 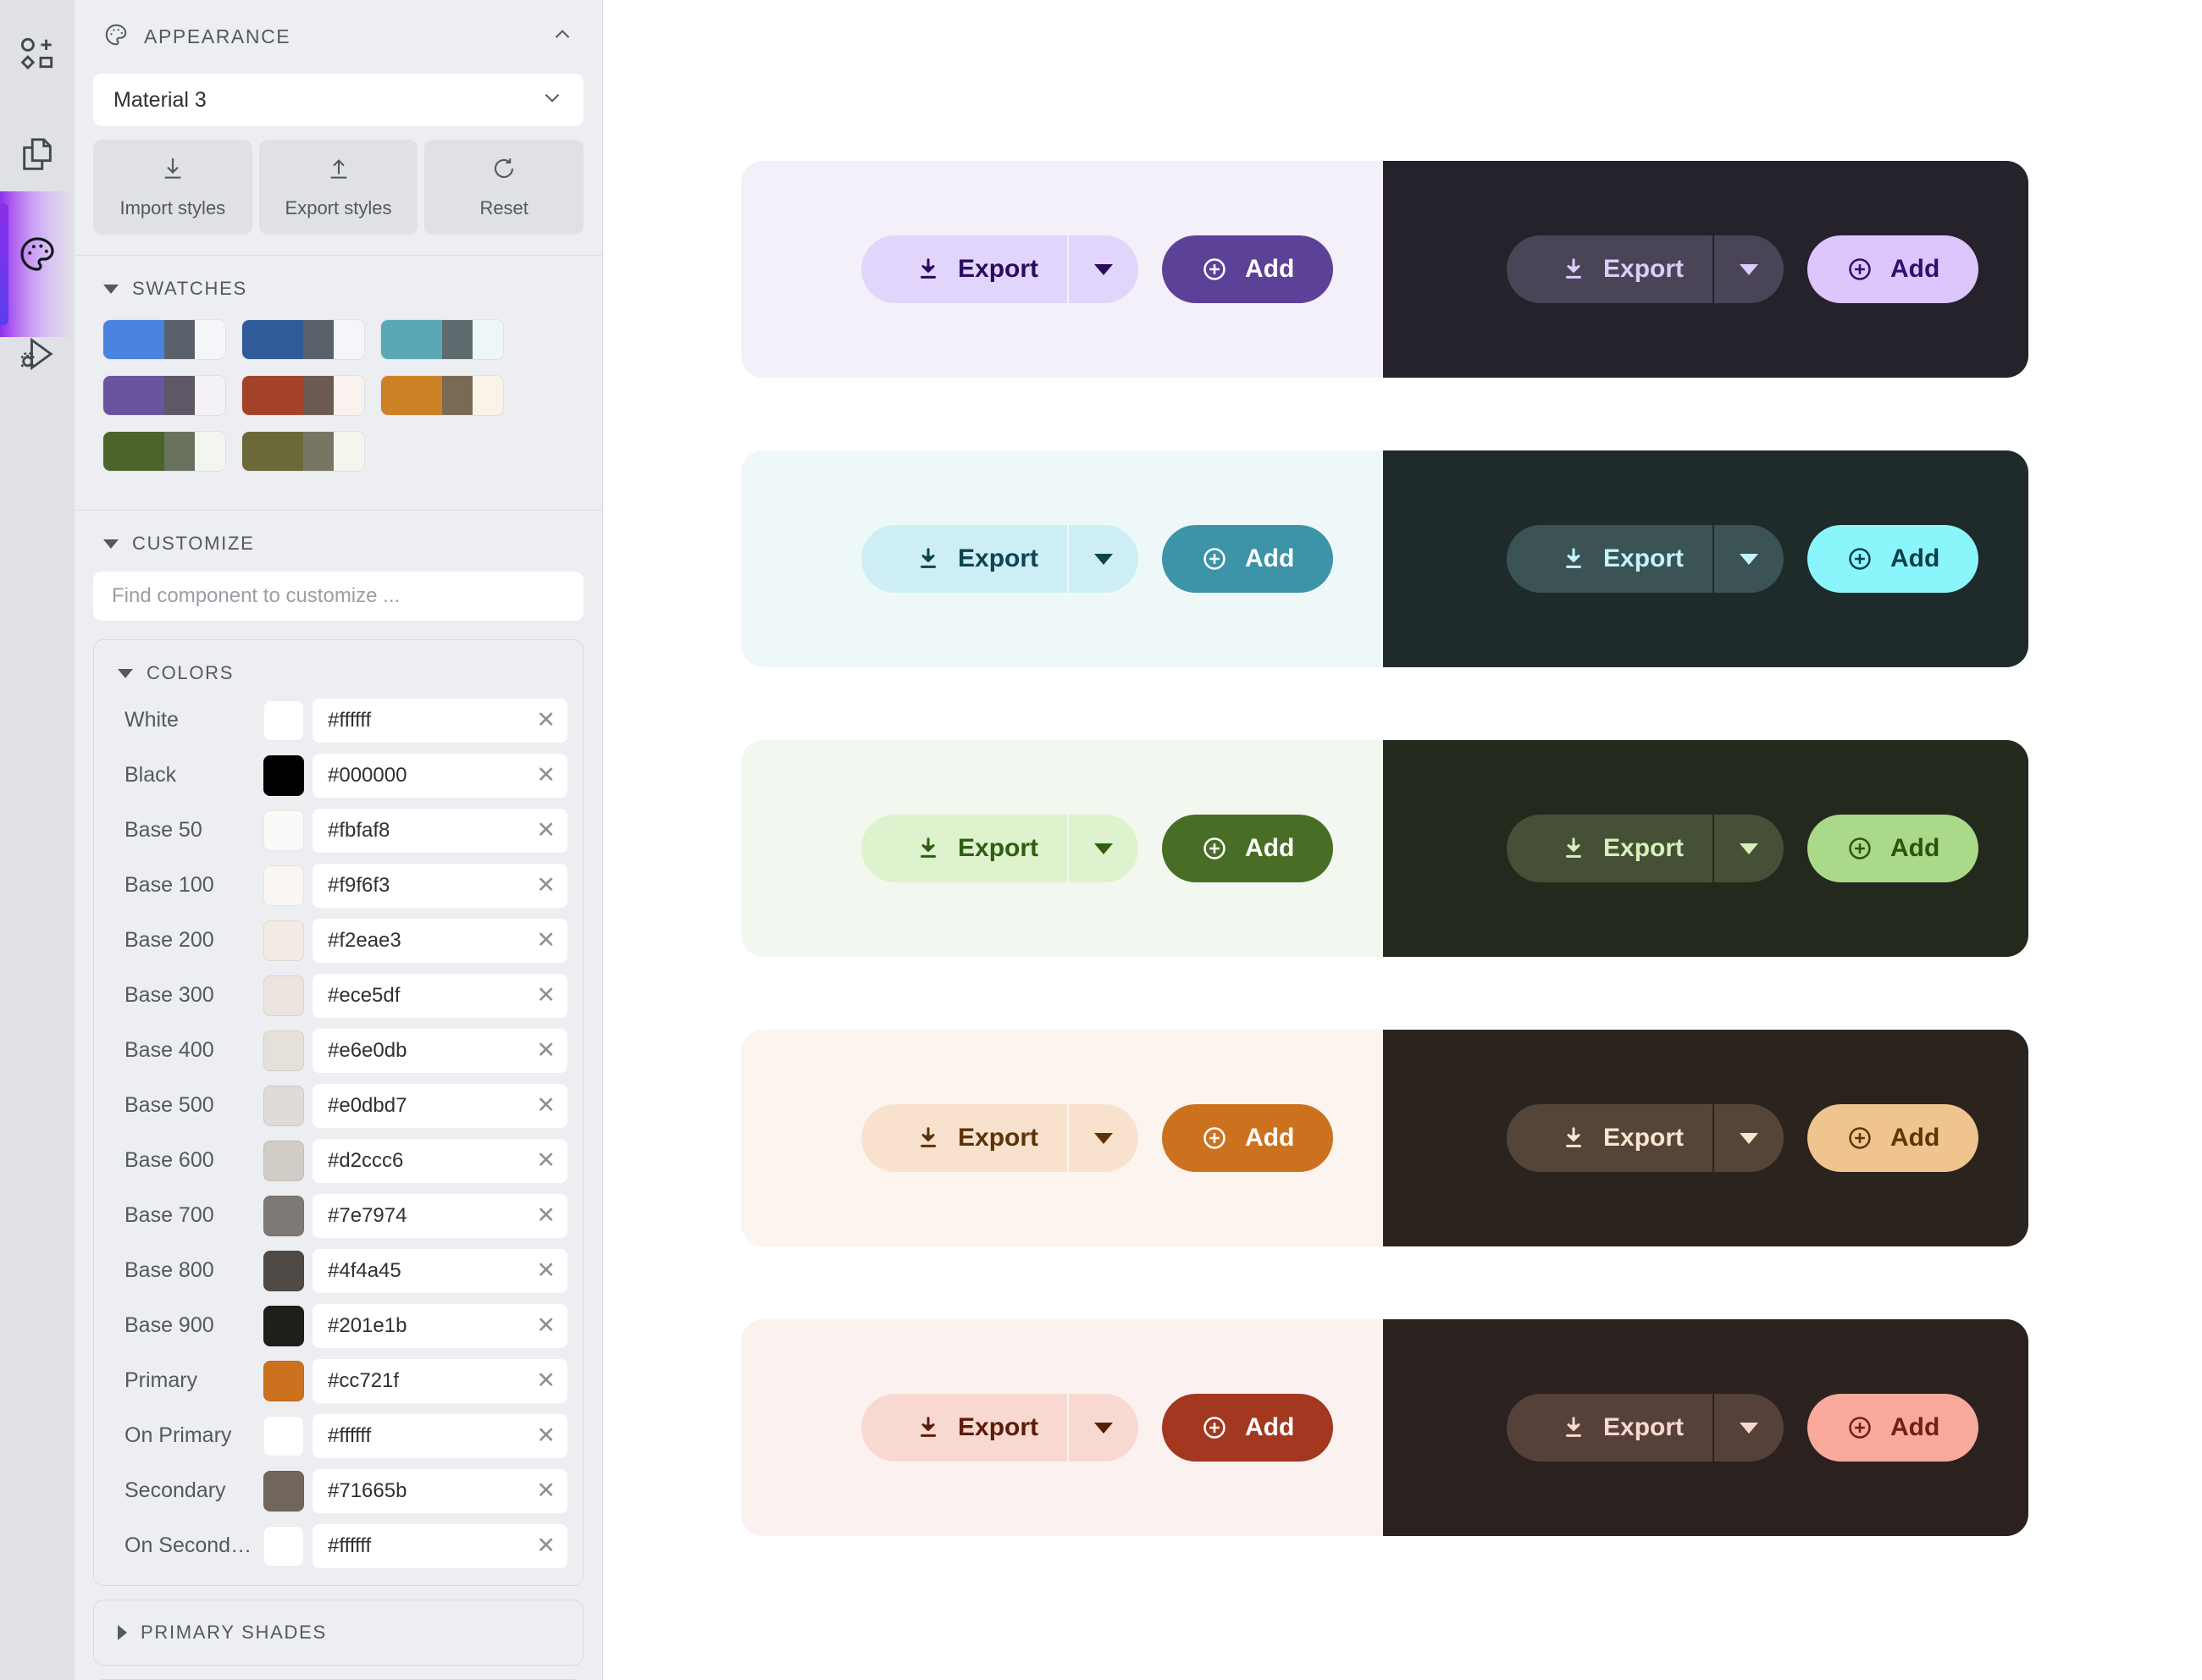 What do you see at coordinates (440, 1050) in the screenshot?
I see `color-hex-input: #e6e0db ✕` at bounding box center [440, 1050].